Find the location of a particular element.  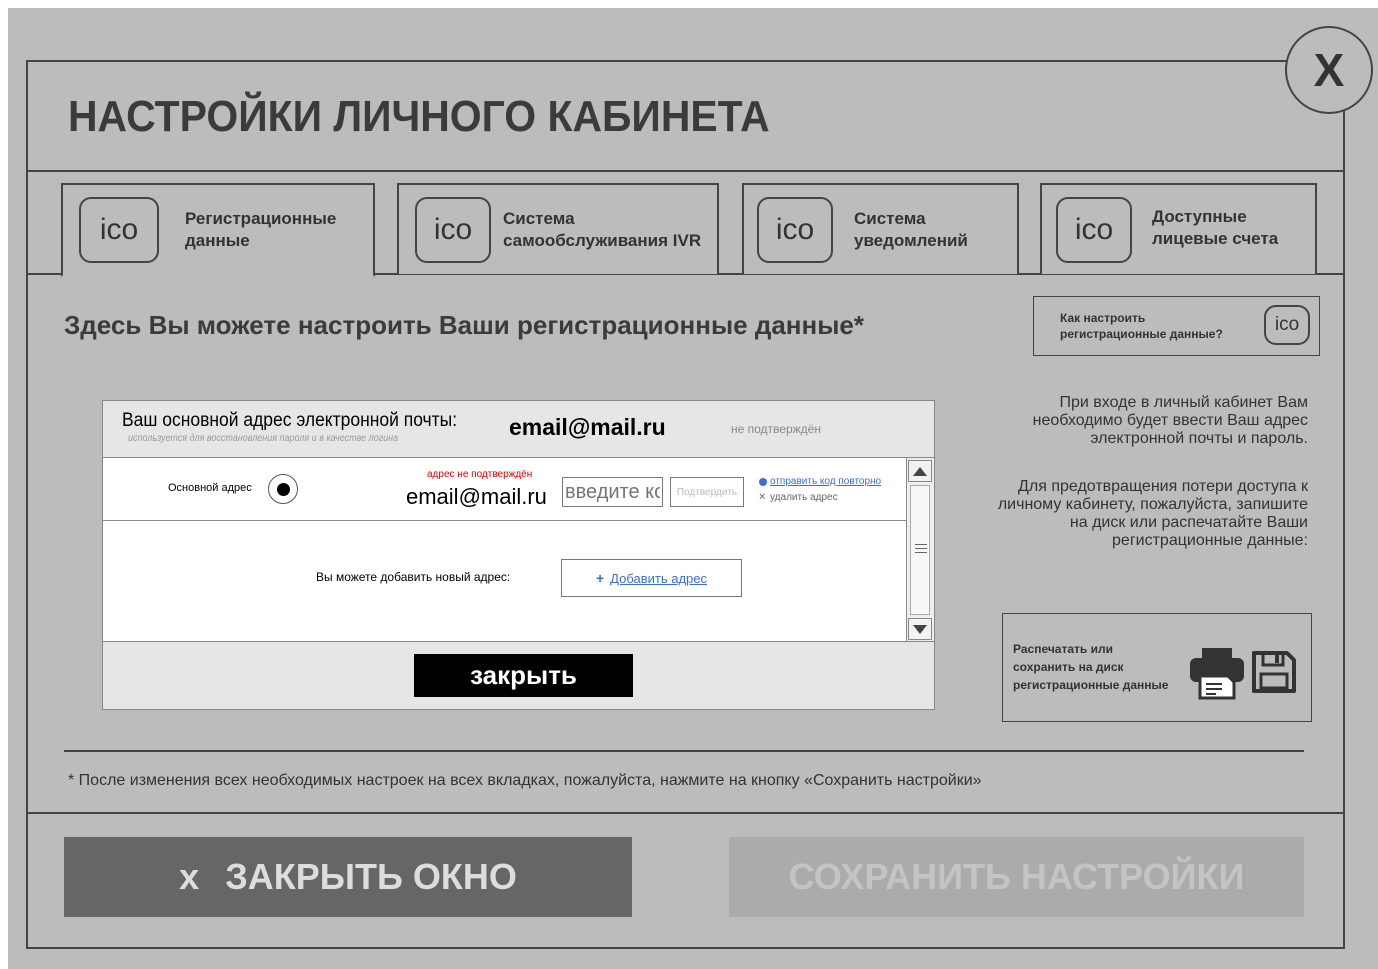

dialog-close-button: закрыть is located at coordinates (523, 675).